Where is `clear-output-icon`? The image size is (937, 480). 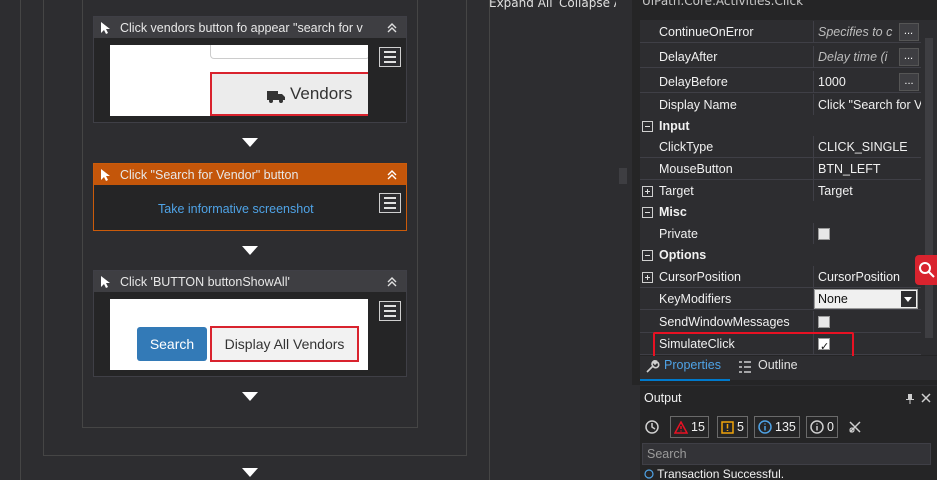 clear-output-icon is located at coordinates (855, 427).